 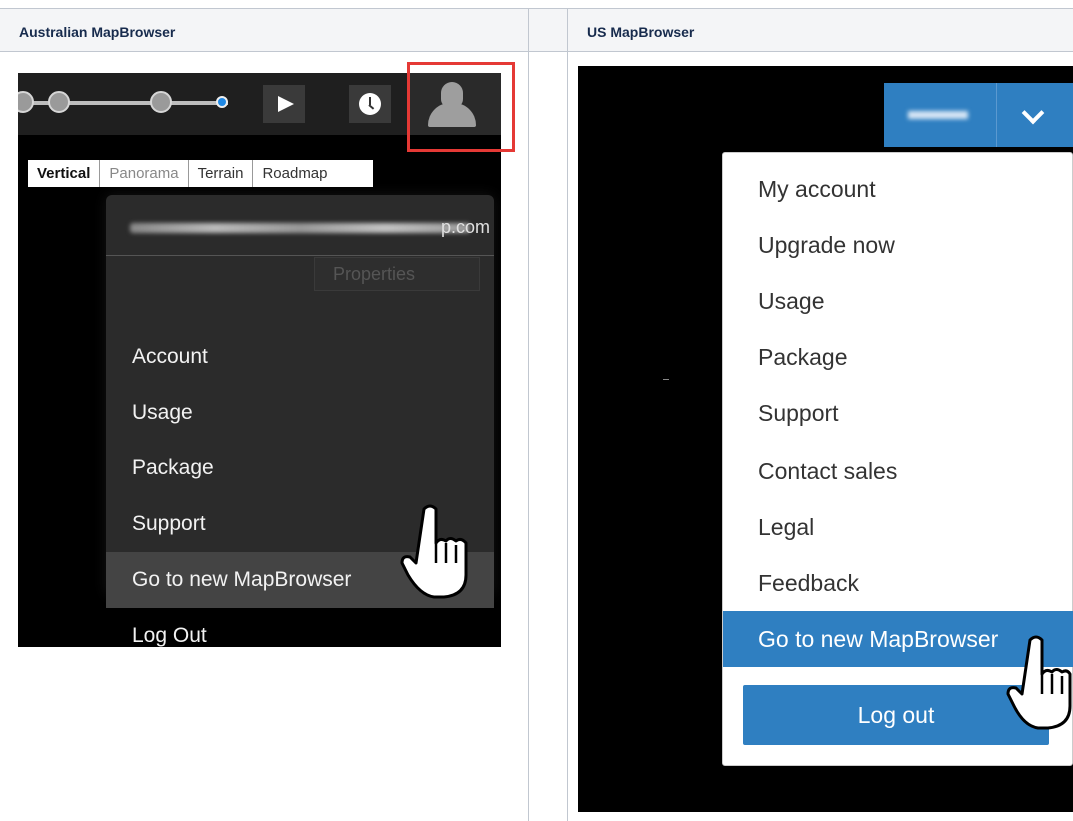 What do you see at coordinates (397, 274) in the screenshot?
I see `properties-panel-behind: Properties` at bounding box center [397, 274].